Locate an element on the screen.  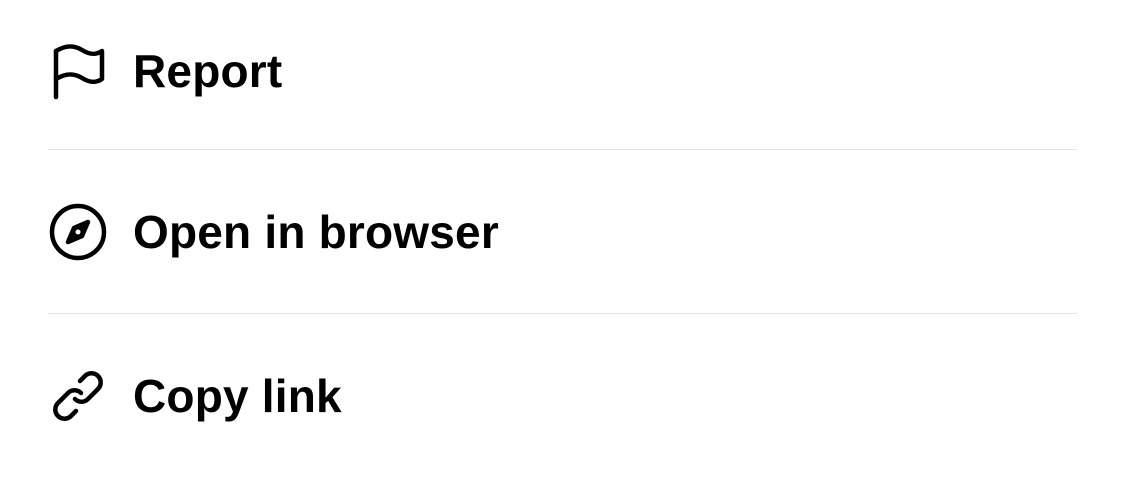
compass-icon is located at coordinates (78, 232).